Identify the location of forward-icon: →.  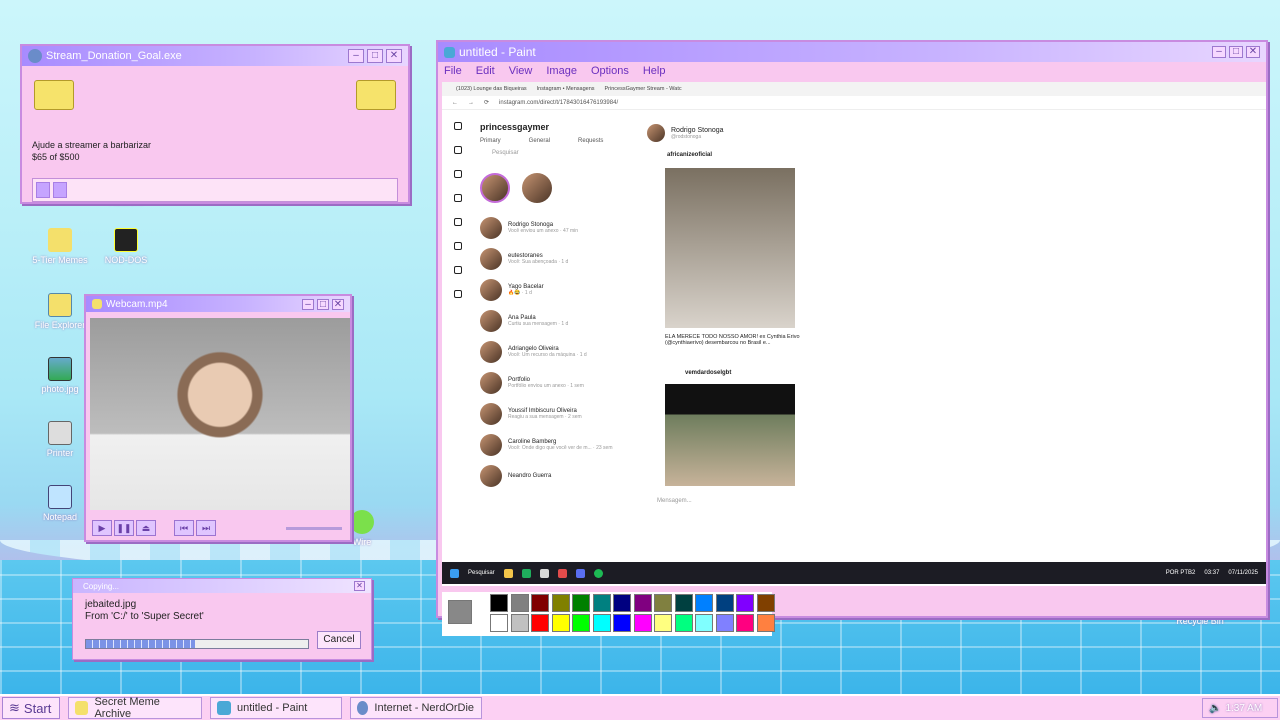
(471, 103).